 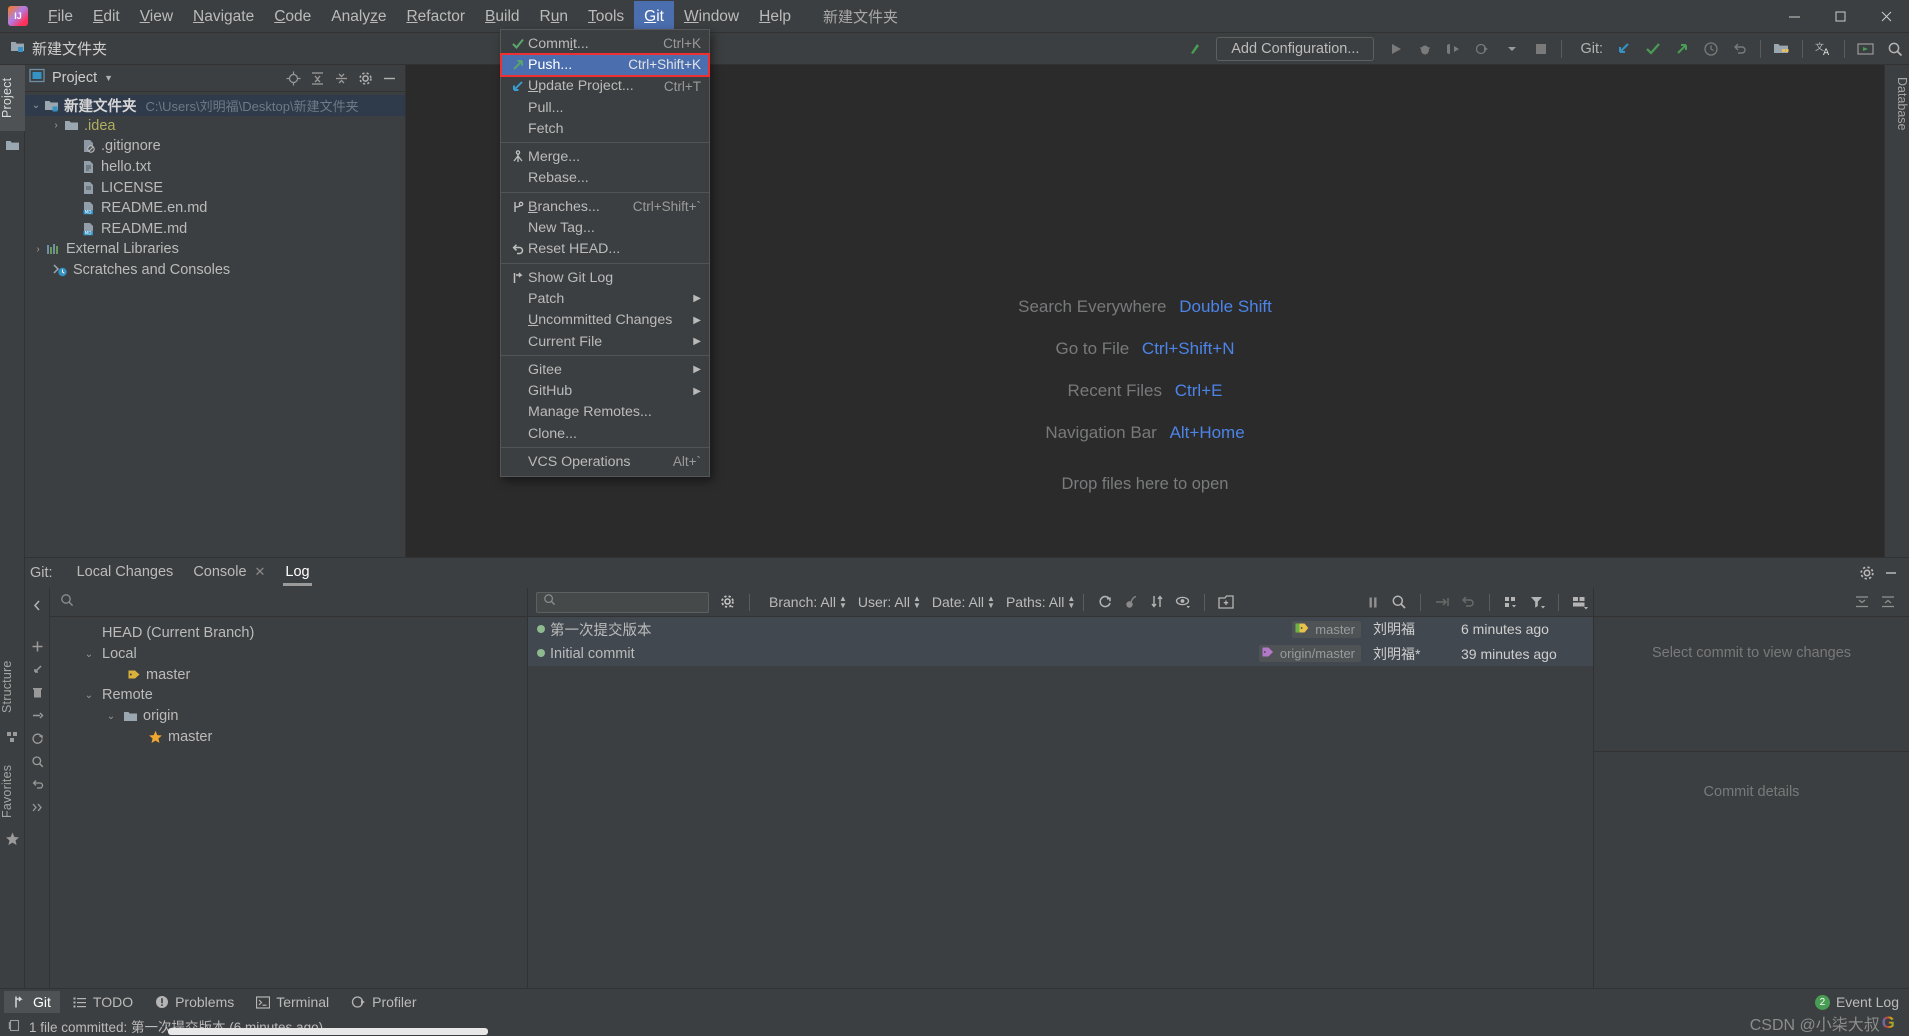 I want to click on menu-view: View, so click(x=156, y=16).